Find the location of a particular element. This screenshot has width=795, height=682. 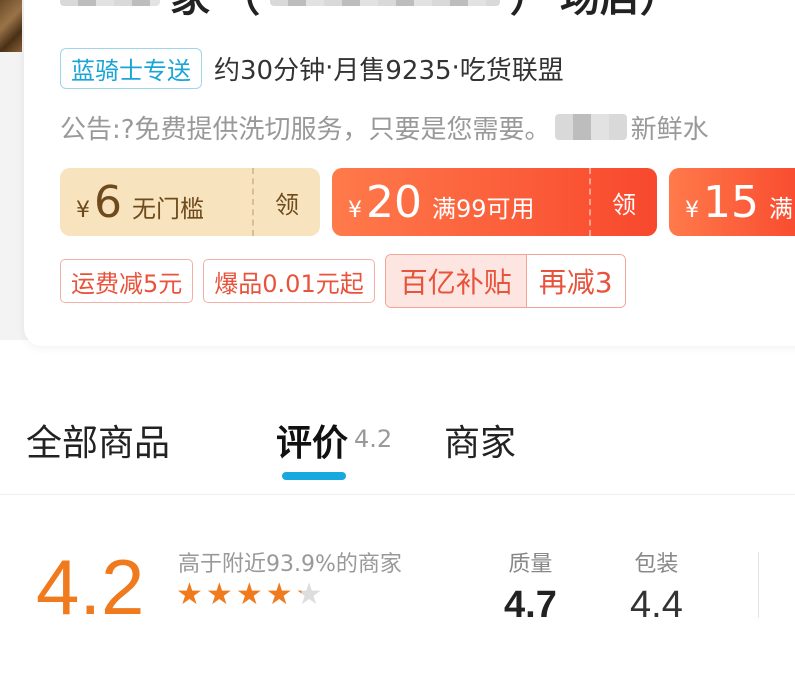

packaging-label: 包装 is located at coordinates (656, 564).